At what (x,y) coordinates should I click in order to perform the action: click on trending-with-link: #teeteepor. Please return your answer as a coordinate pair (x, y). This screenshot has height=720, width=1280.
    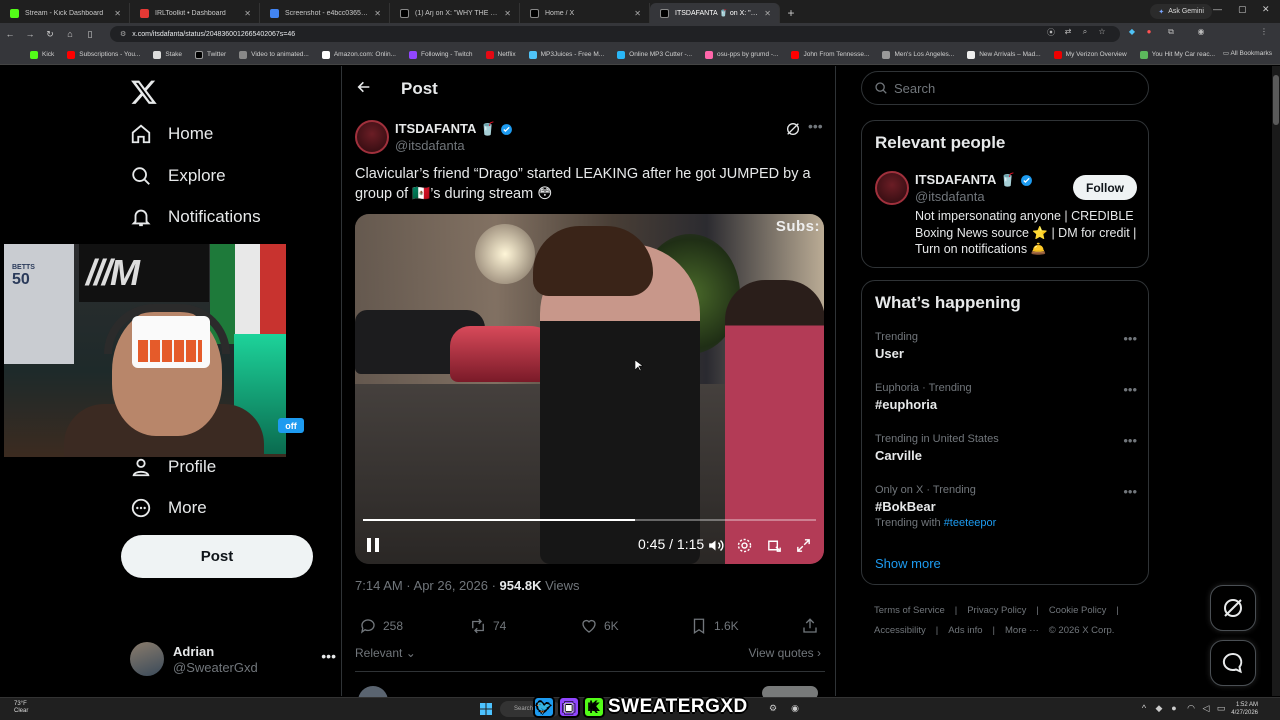
    Looking at the image, I should click on (970, 523).